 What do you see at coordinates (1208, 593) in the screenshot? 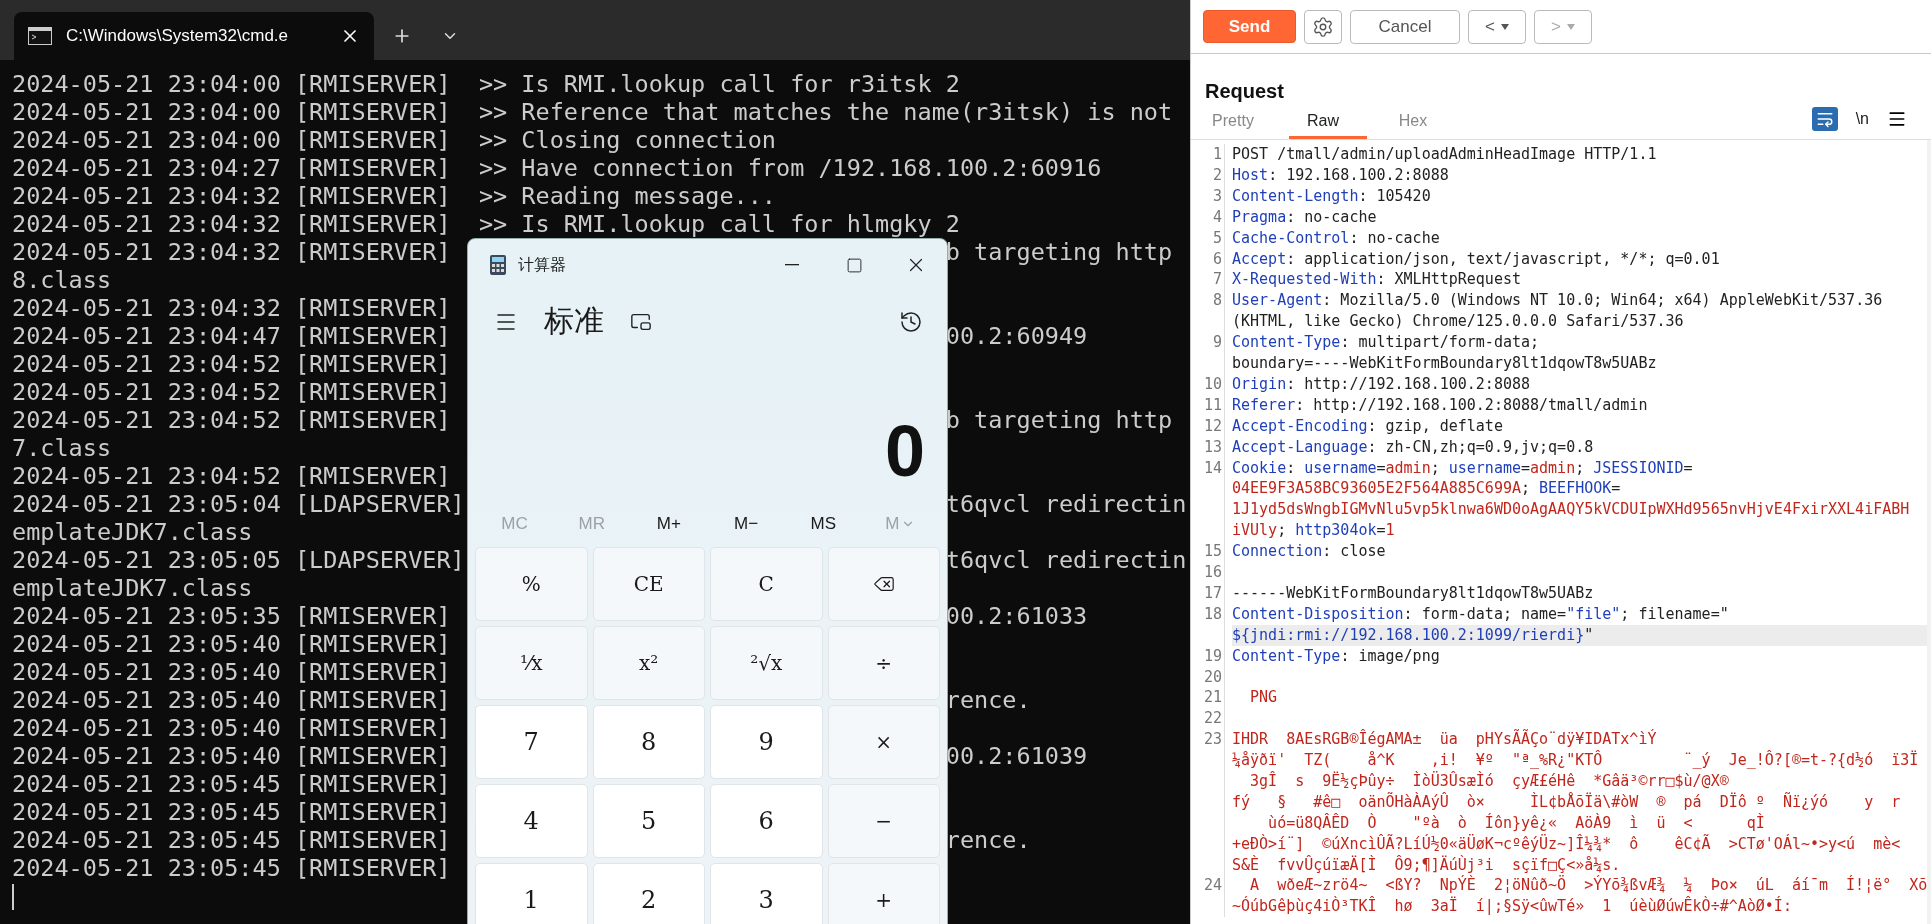
I see `line-number: 17` at bounding box center [1208, 593].